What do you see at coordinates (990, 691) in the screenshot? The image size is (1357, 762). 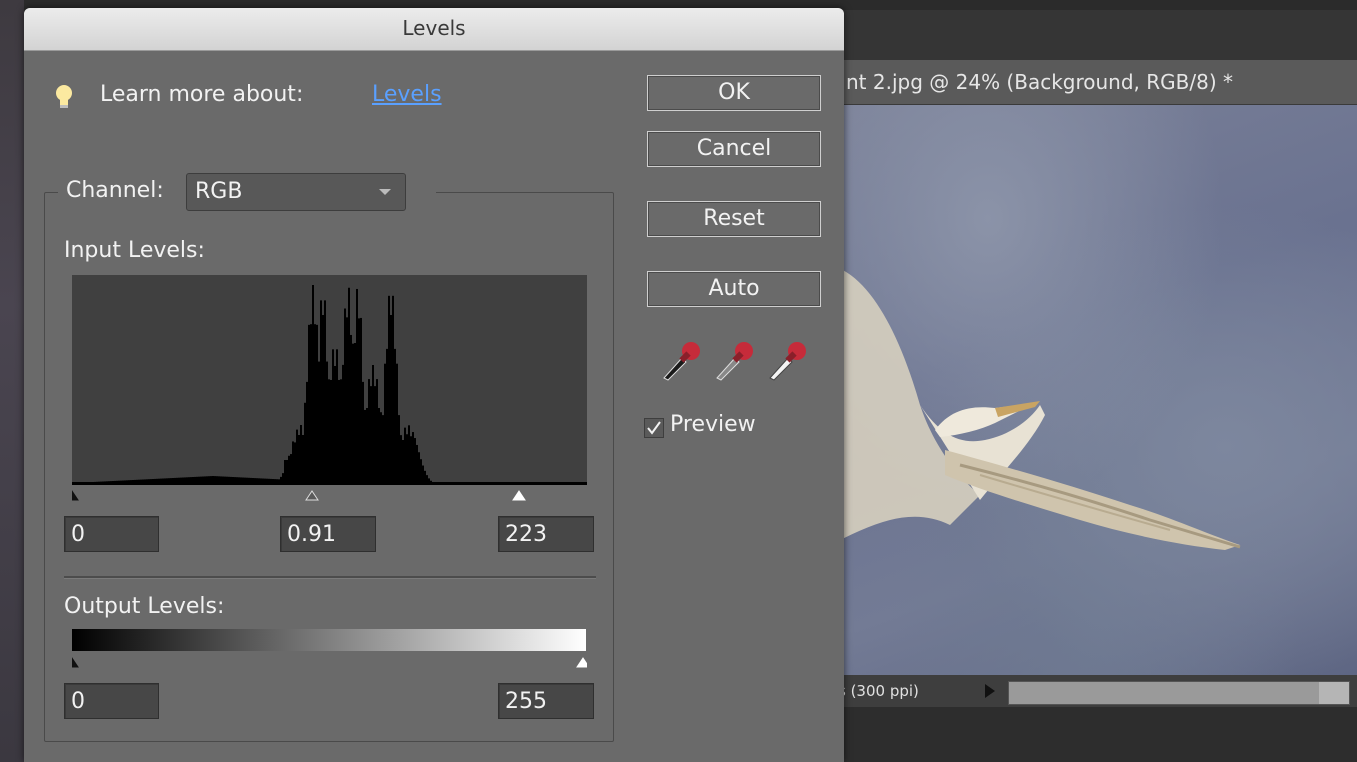 I see `status-menu-arrow-icon` at bounding box center [990, 691].